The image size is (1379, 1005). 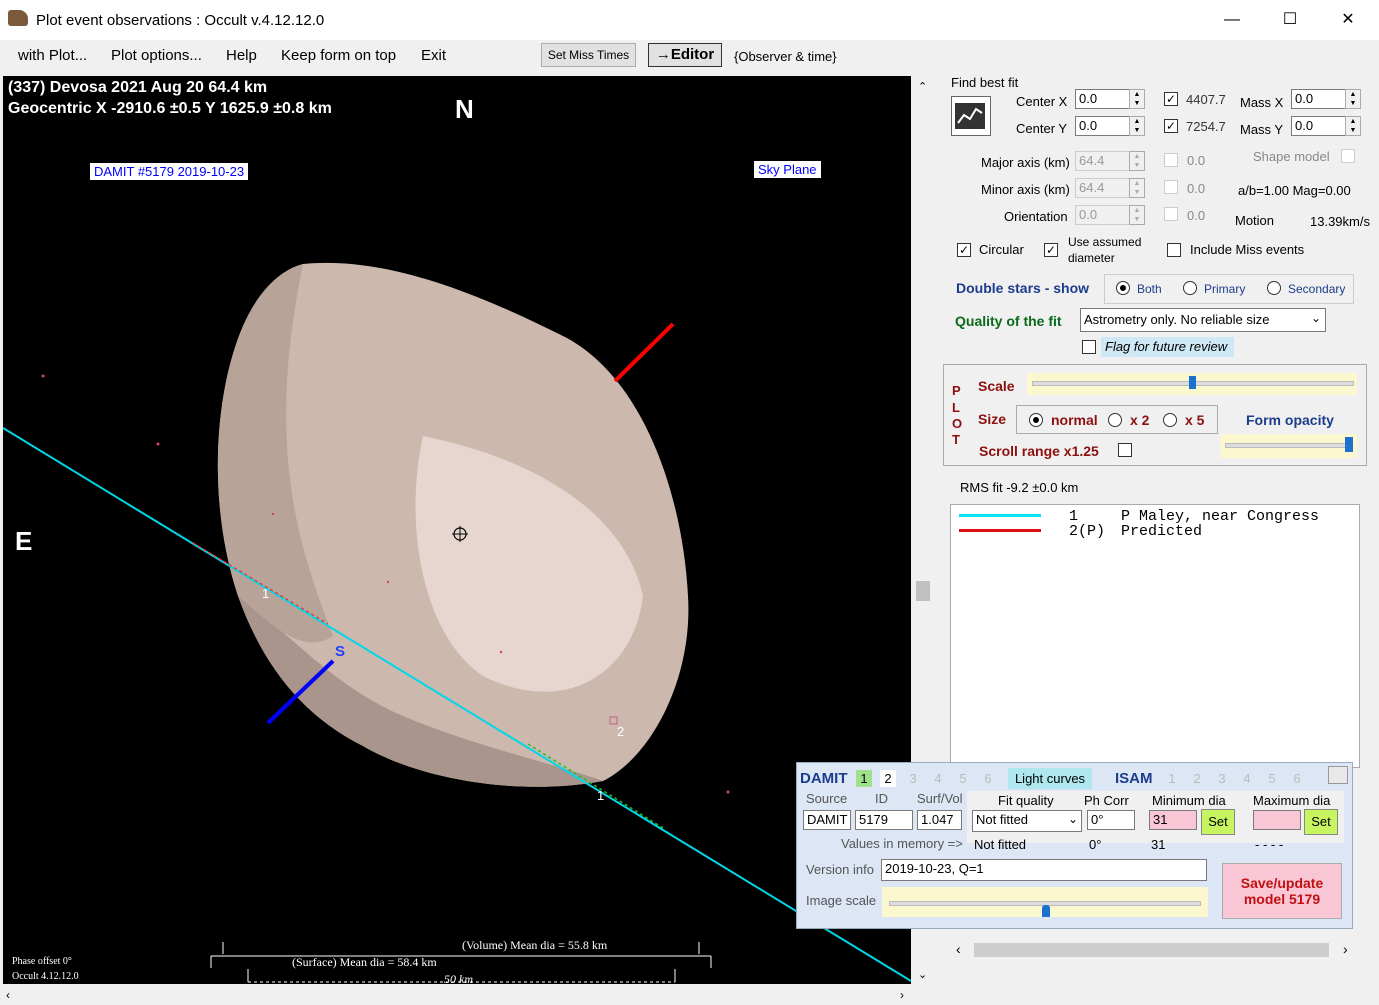 I want to click on orientation-checkbox, so click(x=1171, y=214).